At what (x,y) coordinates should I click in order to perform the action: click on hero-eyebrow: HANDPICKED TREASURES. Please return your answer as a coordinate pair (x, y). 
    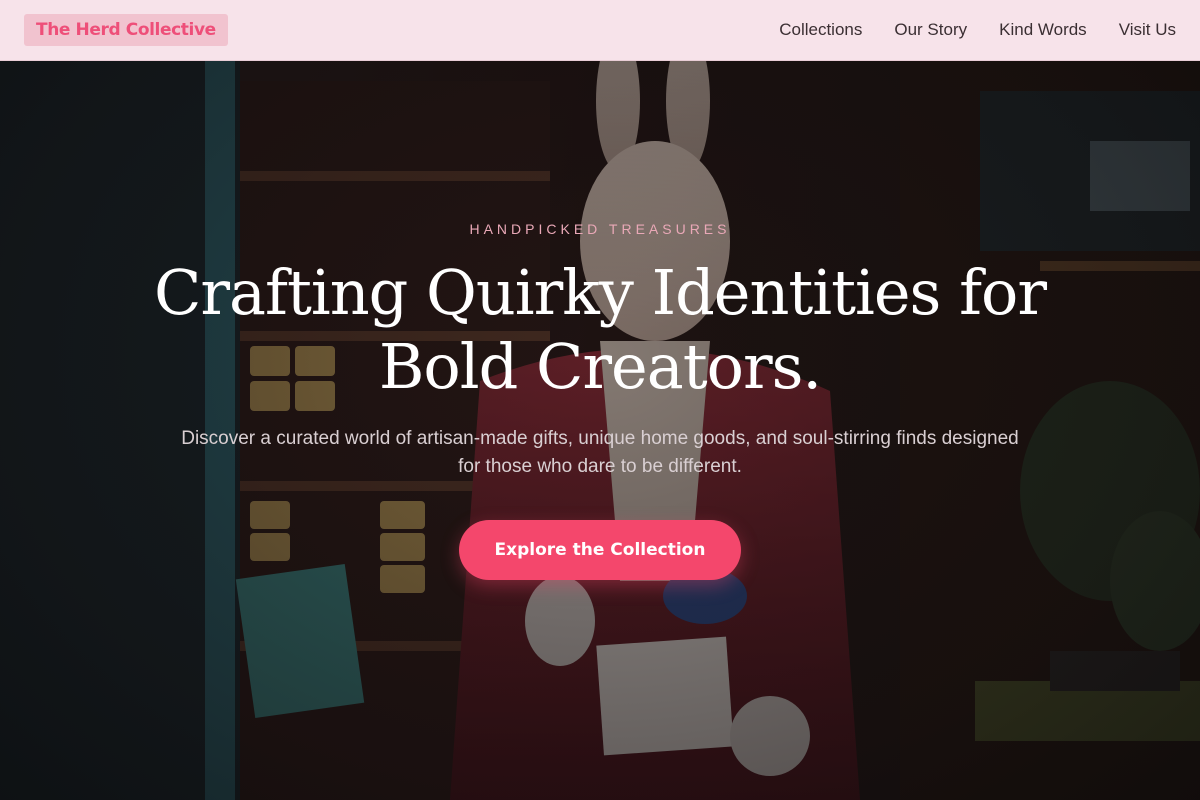
    Looking at the image, I should click on (600, 229).